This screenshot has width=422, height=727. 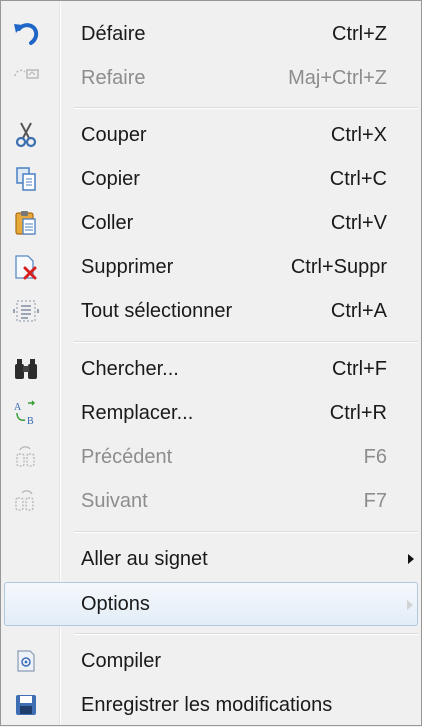 What do you see at coordinates (358, 135) in the screenshot?
I see `cut-shortcut: Ctrl+X` at bounding box center [358, 135].